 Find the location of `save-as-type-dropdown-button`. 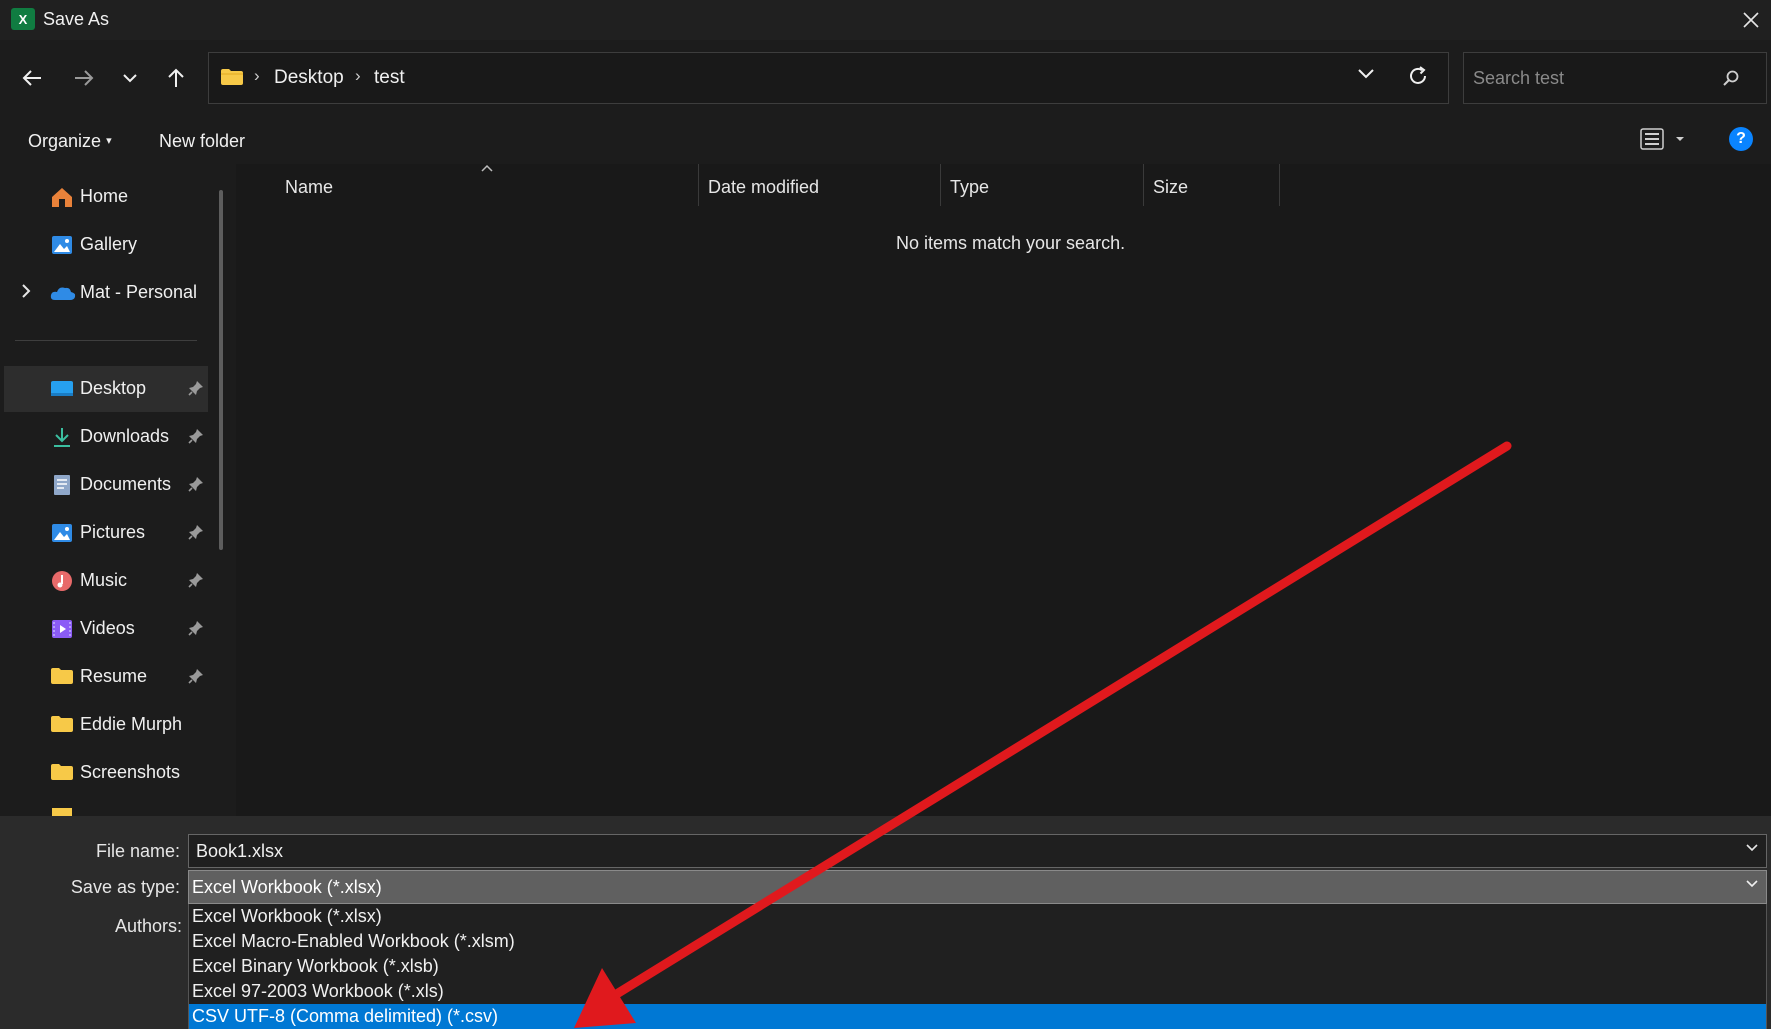

save-as-type-dropdown-button is located at coordinates (1752, 884).